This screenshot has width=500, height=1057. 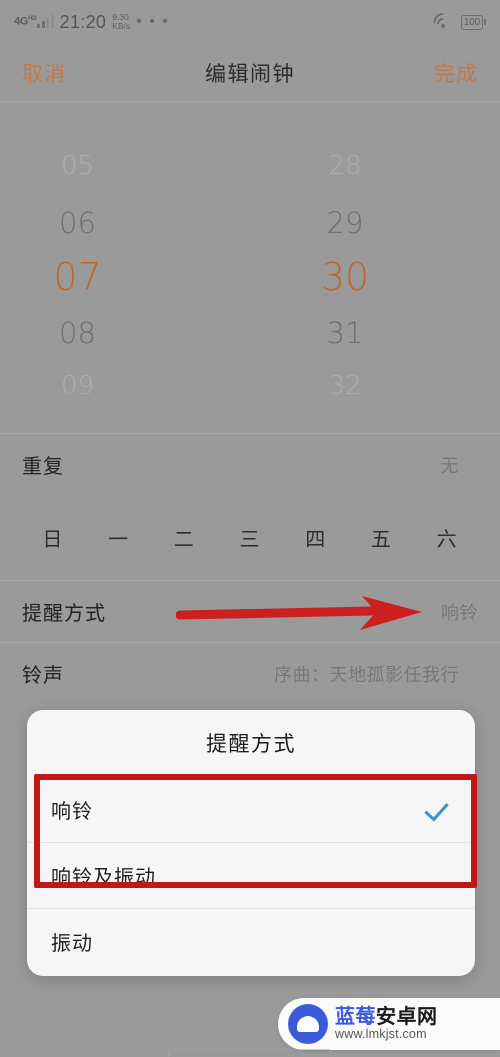 I want to click on network-type-label: 4GHD, so click(x=25, y=21).